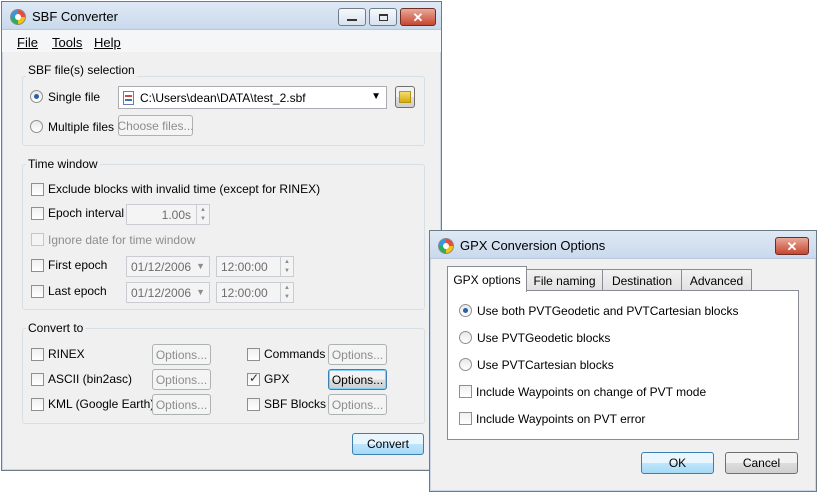 The height and width of the screenshot is (493, 818). I want to click on file-path-combobox: C:\Users\dean\DATA\test_2.sbf ▼, so click(252, 97).